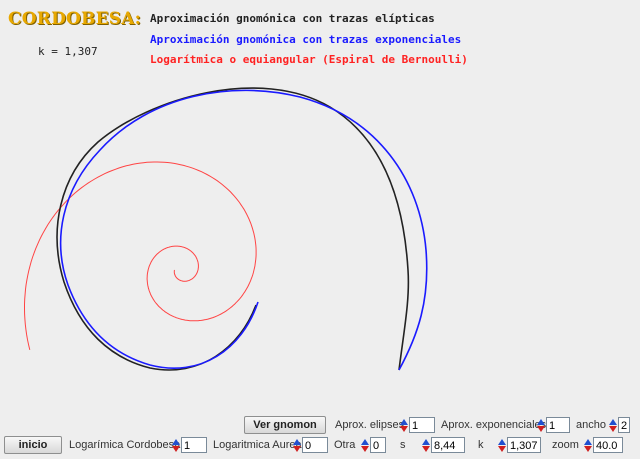 This screenshot has height=459, width=640. What do you see at coordinates (494, 425) in the screenshot?
I see `aprox-exponenciales-label: Aprox. exponenciales` at bounding box center [494, 425].